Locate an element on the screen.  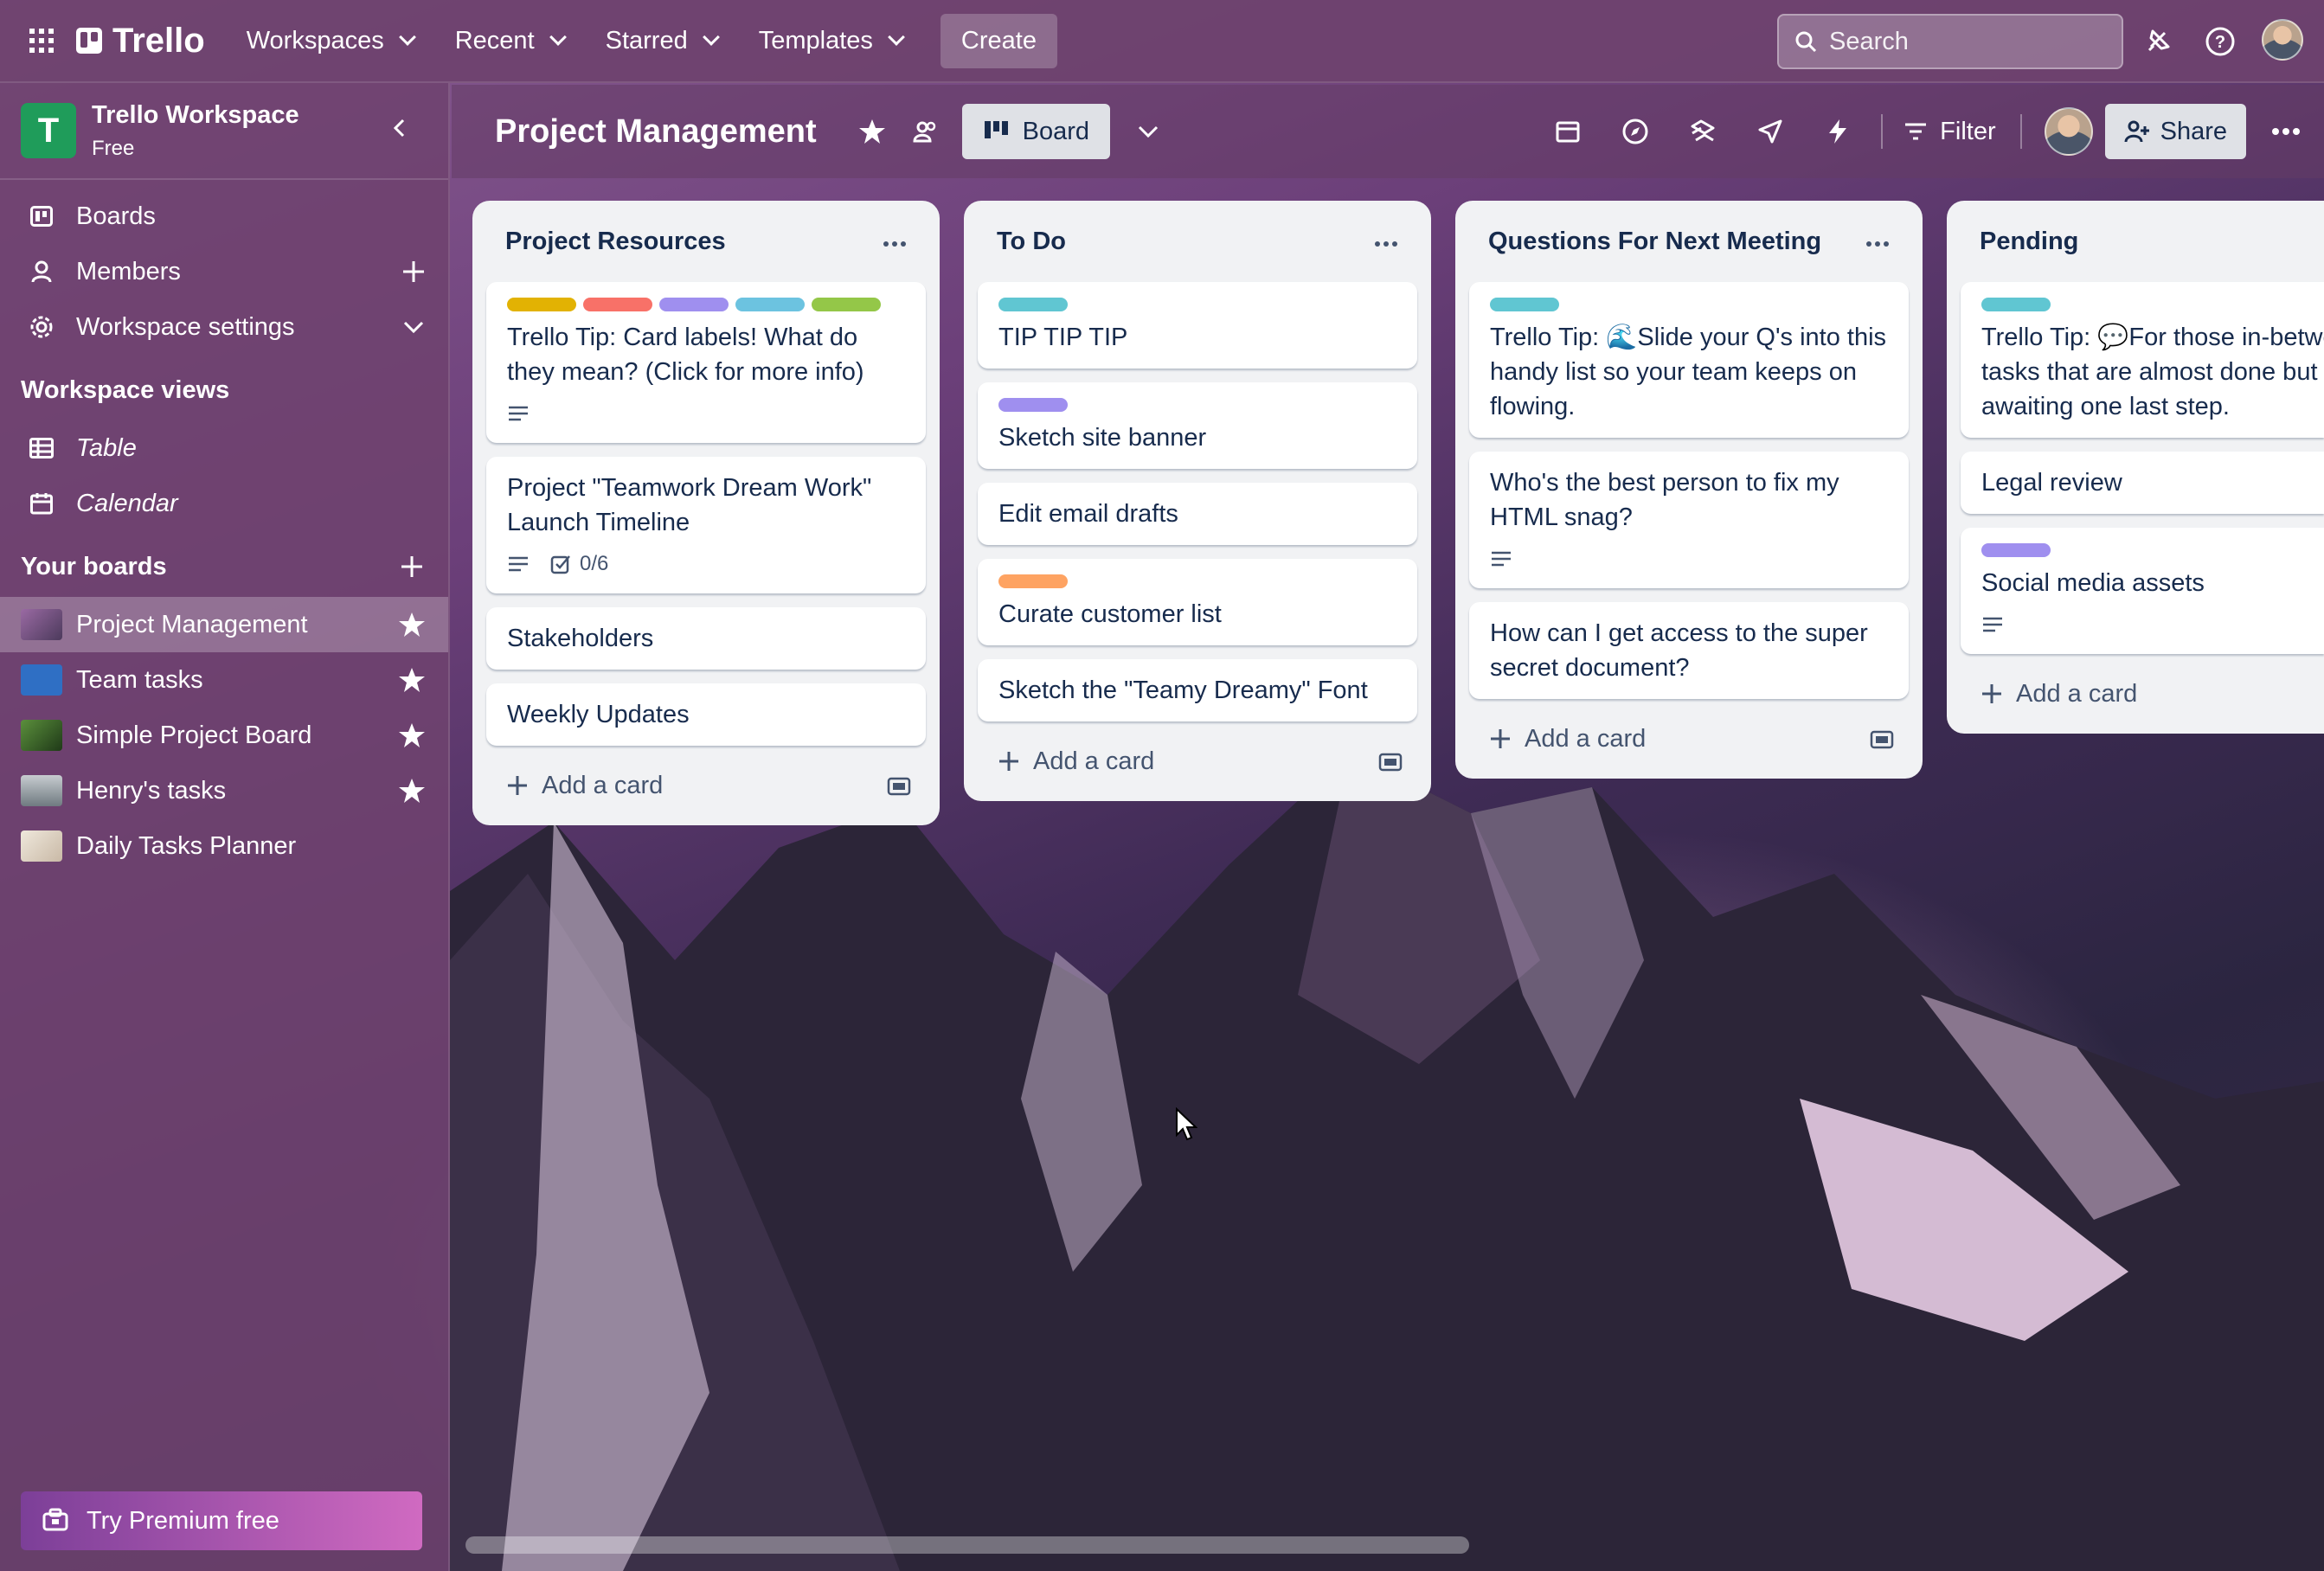
more-options-icon is located at coordinates (2286, 131).